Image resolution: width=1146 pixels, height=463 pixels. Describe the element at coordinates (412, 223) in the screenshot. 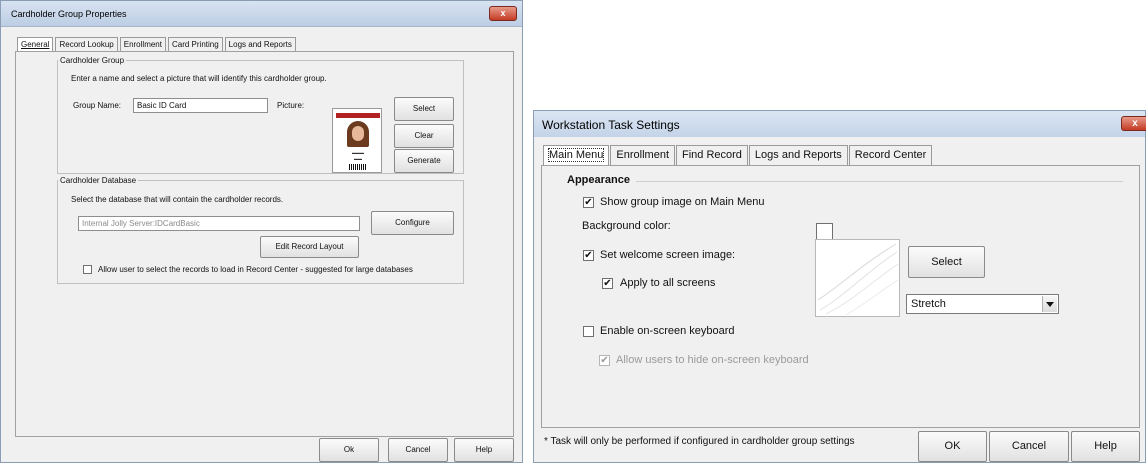

I see `configure-button: Configure` at that location.